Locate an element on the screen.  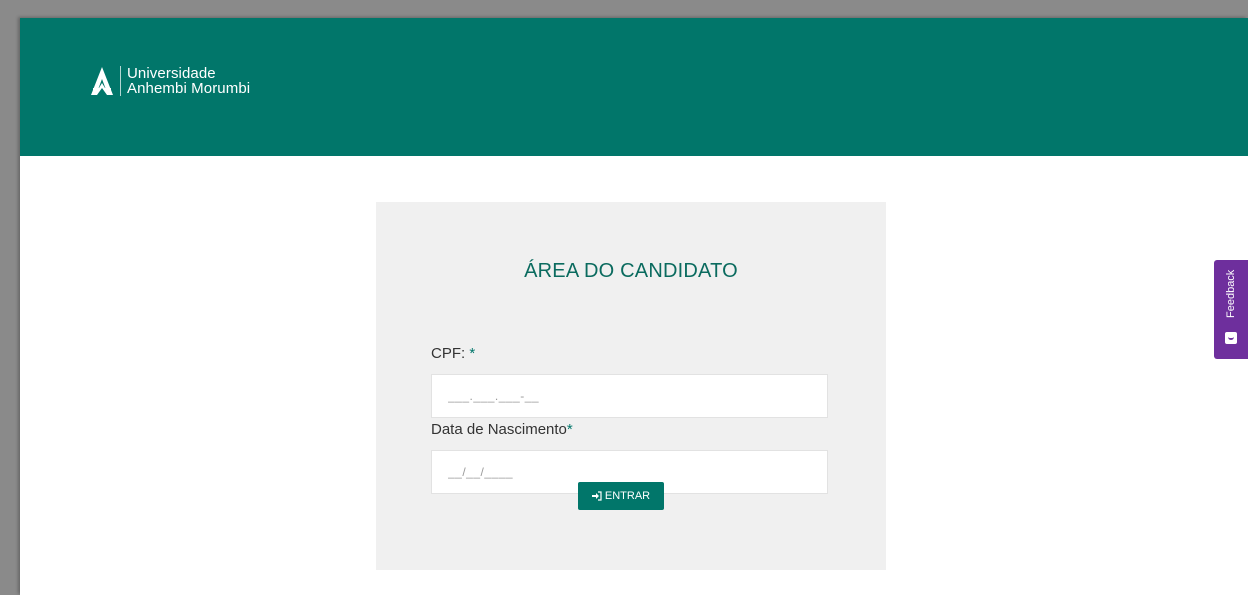
cpf-input is located at coordinates (629, 396).